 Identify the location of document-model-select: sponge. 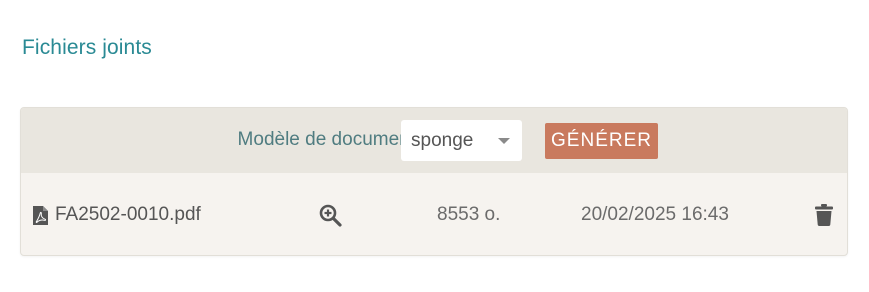
(461, 140).